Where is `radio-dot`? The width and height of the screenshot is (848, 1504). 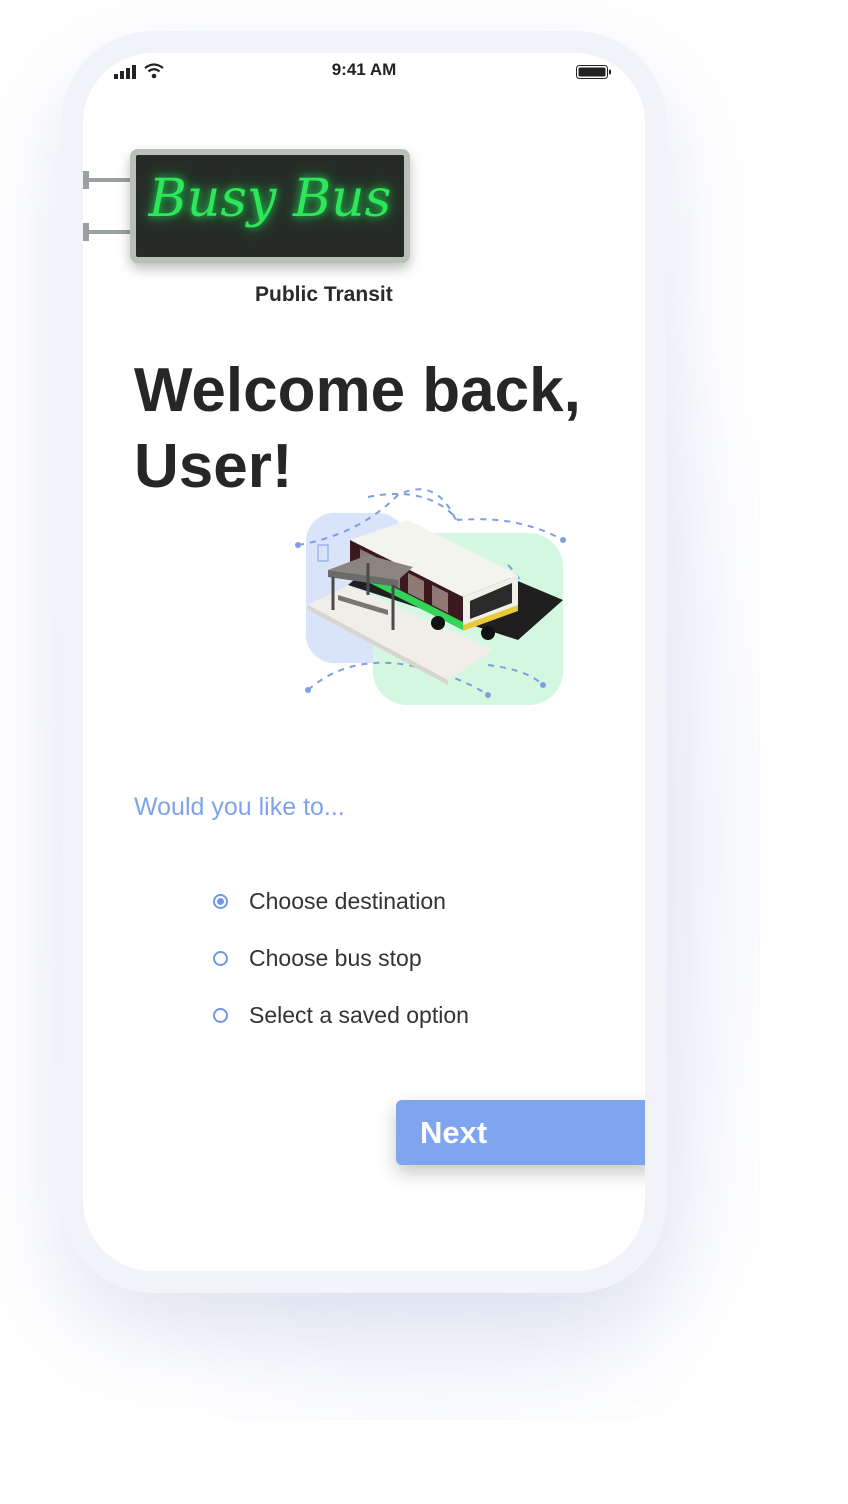 radio-dot is located at coordinates (220, 901).